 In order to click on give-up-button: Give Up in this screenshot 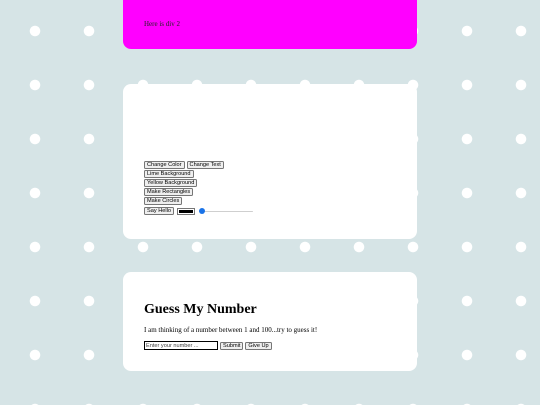, I will do `click(258, 345)`.